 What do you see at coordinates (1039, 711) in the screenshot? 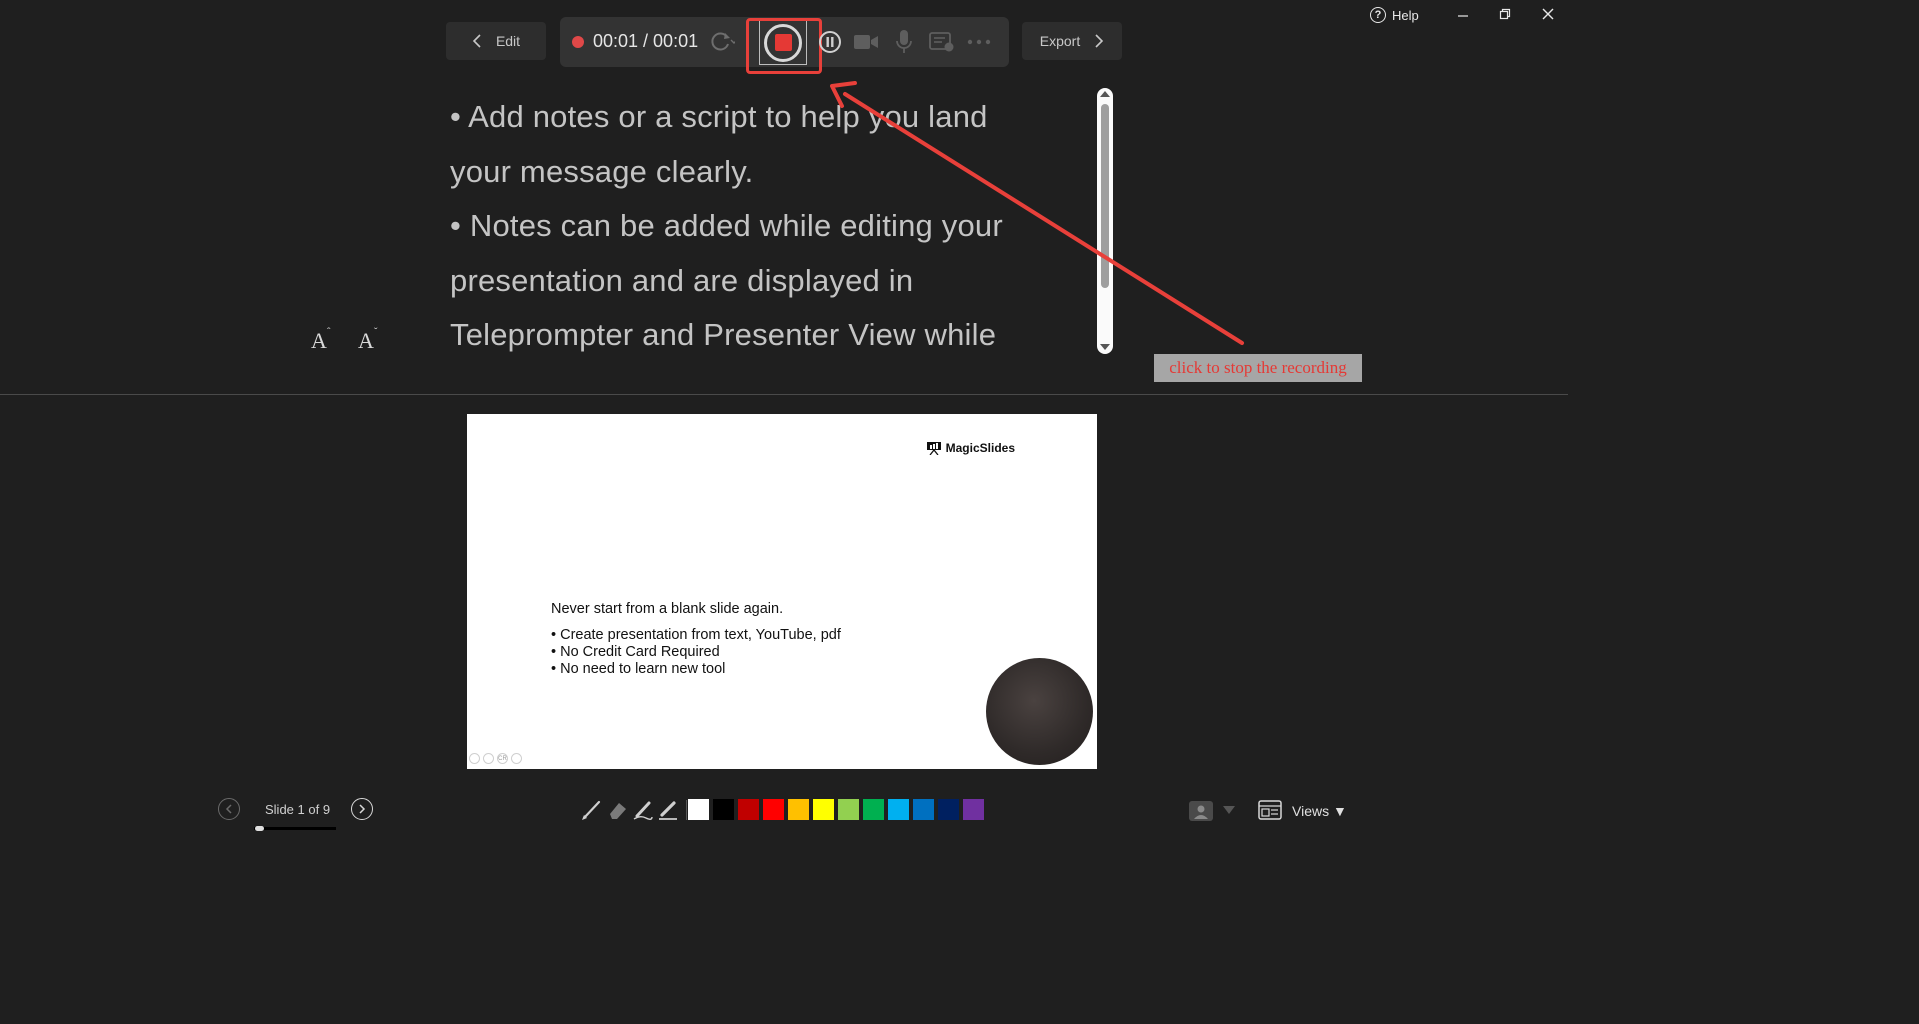
I see `camera-preview` at bounding box center [1039, 711].